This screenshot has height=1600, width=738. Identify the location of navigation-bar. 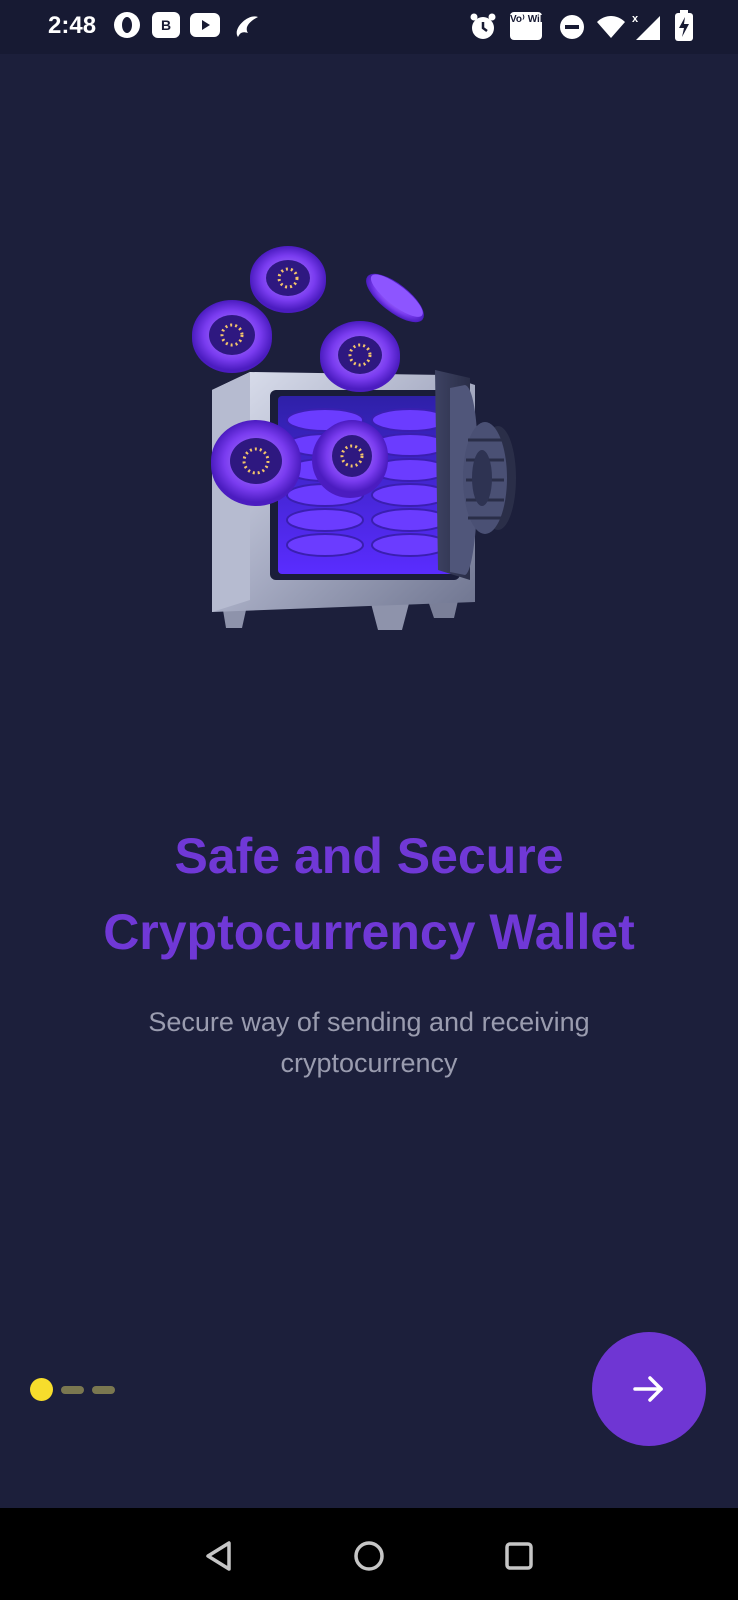
(369, 1554).